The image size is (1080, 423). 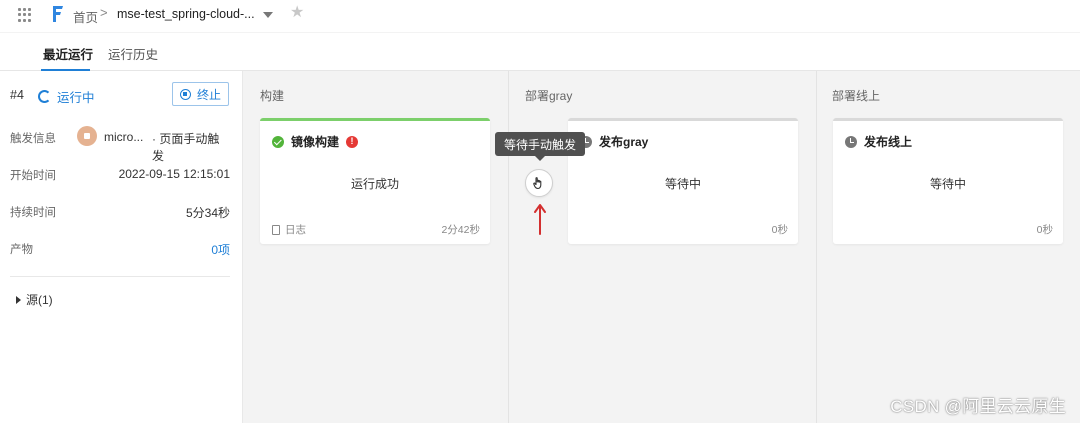 I want to click on artifact-row: 产物 0项, so click(x=120, y=249).